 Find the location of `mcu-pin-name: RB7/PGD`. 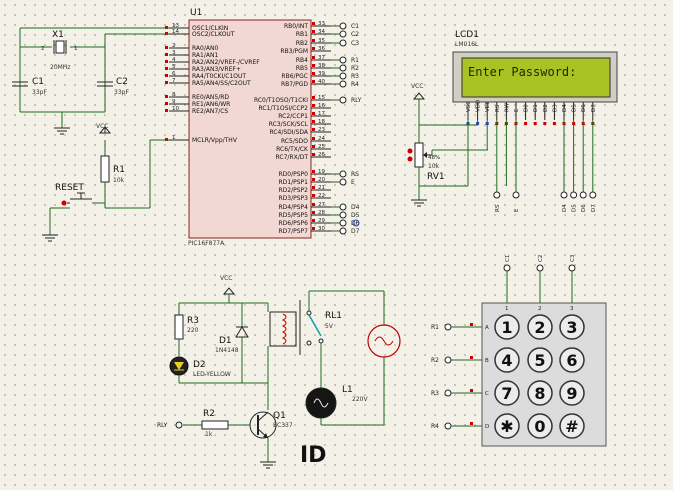

mcu-pin-name: RB7/PGD is located at coordinates (294, 84).